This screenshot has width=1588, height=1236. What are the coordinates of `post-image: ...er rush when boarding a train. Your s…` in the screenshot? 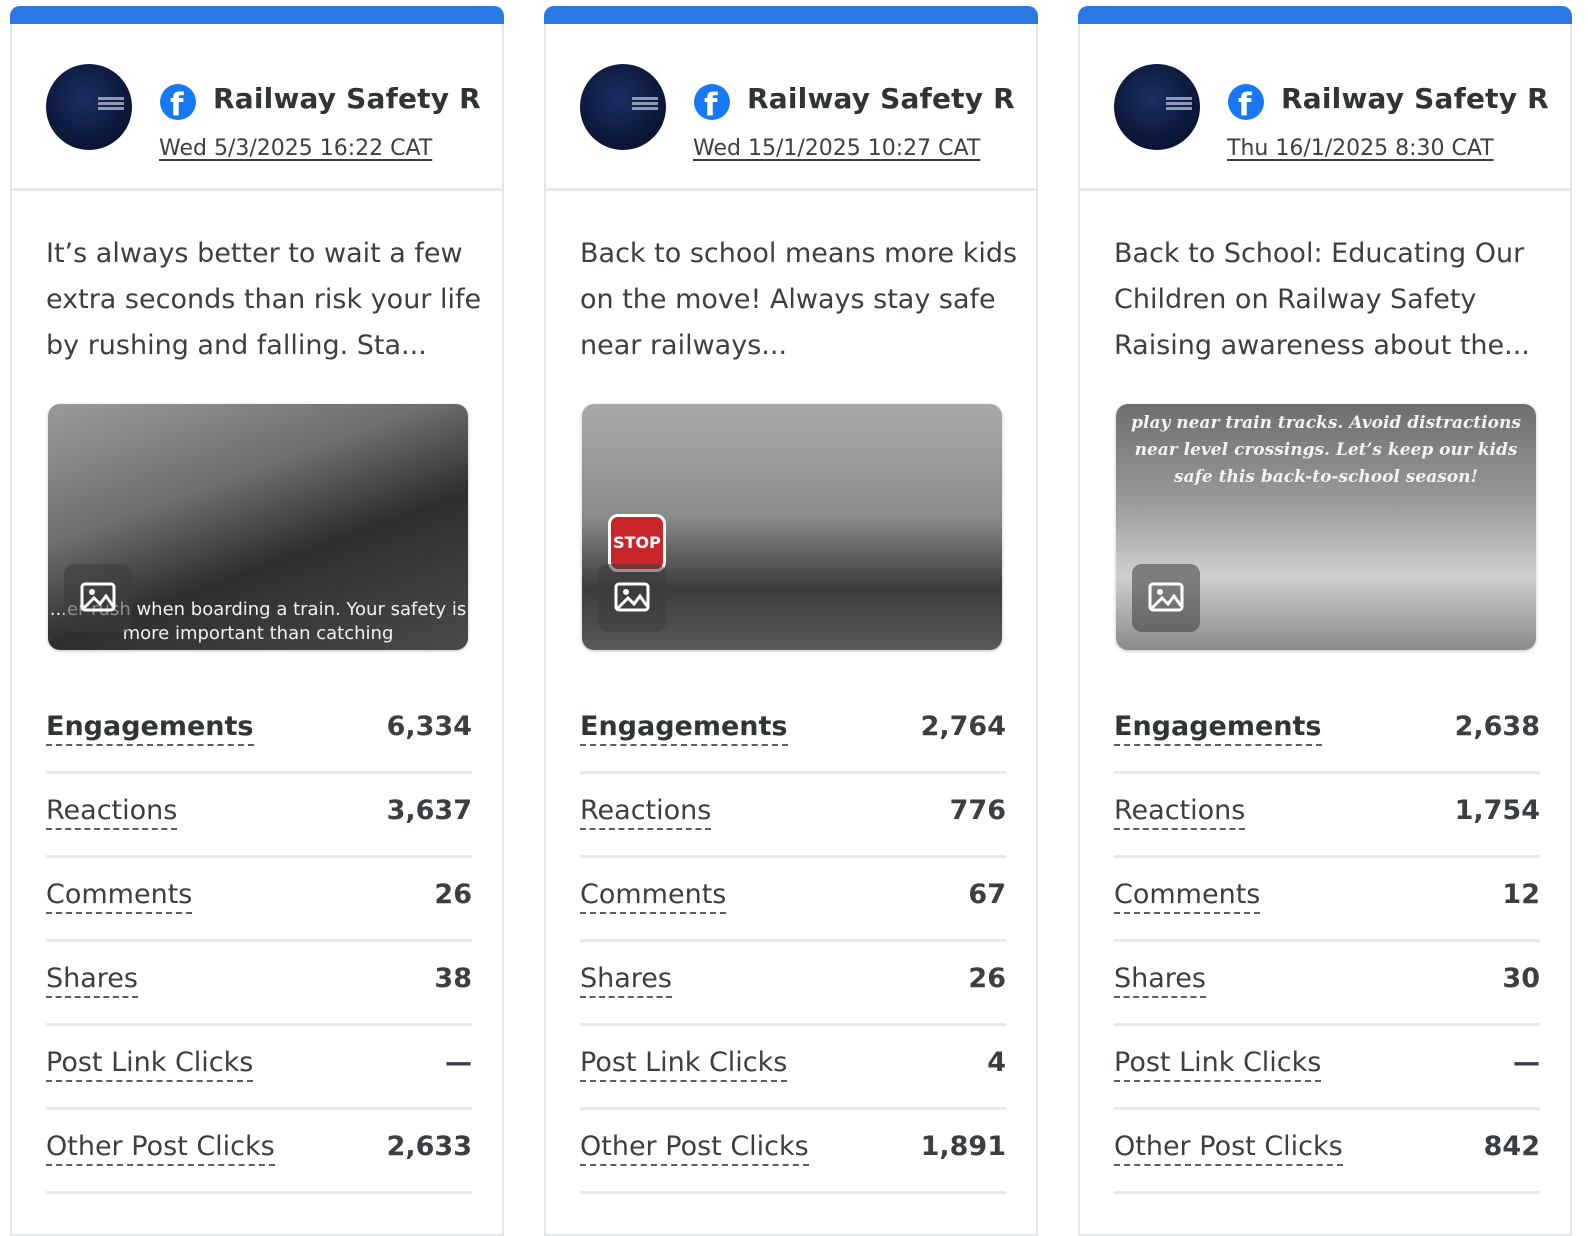 It's located at (258, 527).